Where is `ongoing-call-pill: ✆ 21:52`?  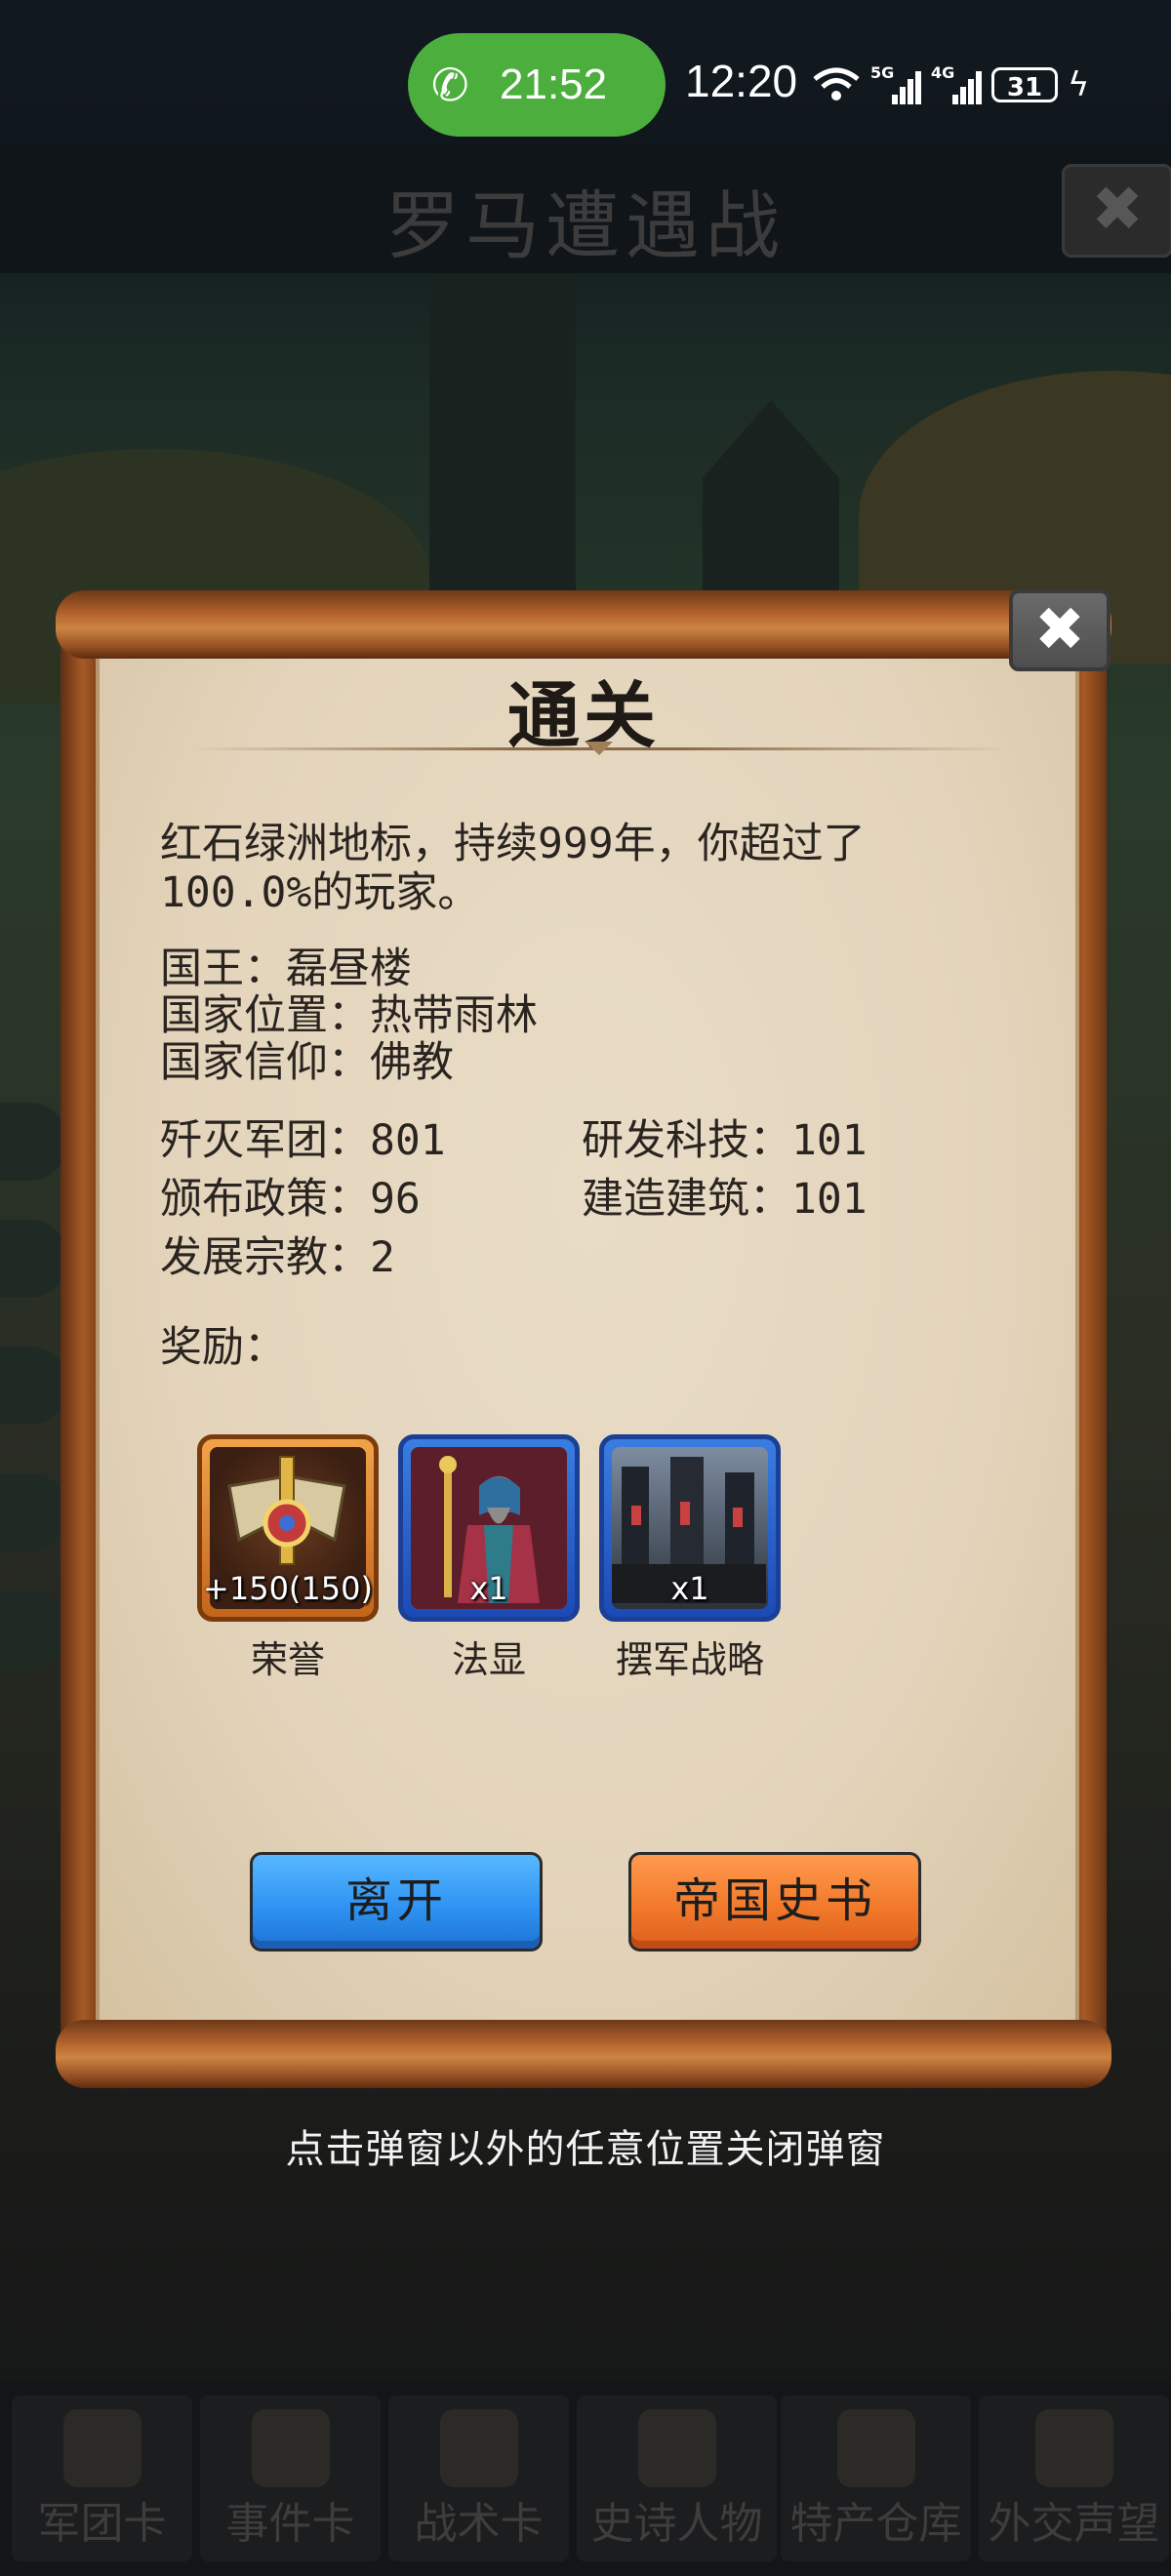 ongoing-call-pill: ✆ 21:52 is located at coordinates (537, 85).